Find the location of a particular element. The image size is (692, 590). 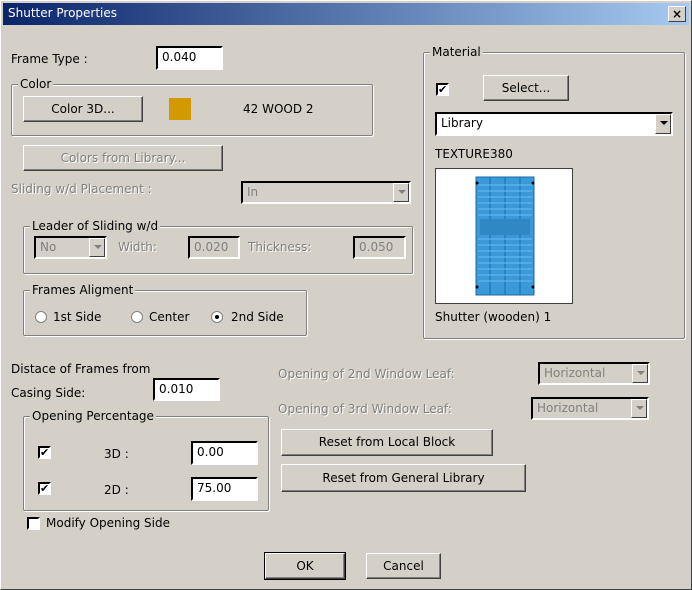

title-bar: Shutter Properties × is located at coordinates (346, 14).